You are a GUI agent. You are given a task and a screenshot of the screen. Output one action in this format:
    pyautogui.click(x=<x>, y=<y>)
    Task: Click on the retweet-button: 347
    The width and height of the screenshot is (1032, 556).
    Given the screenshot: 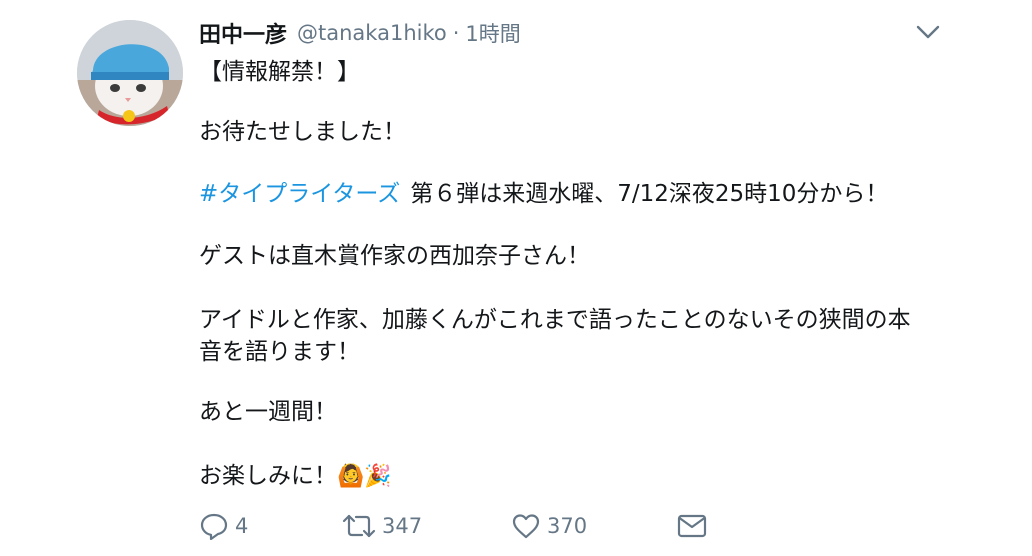 What is the action you would take?
    pyautogui.click(x=382, y=526)
    